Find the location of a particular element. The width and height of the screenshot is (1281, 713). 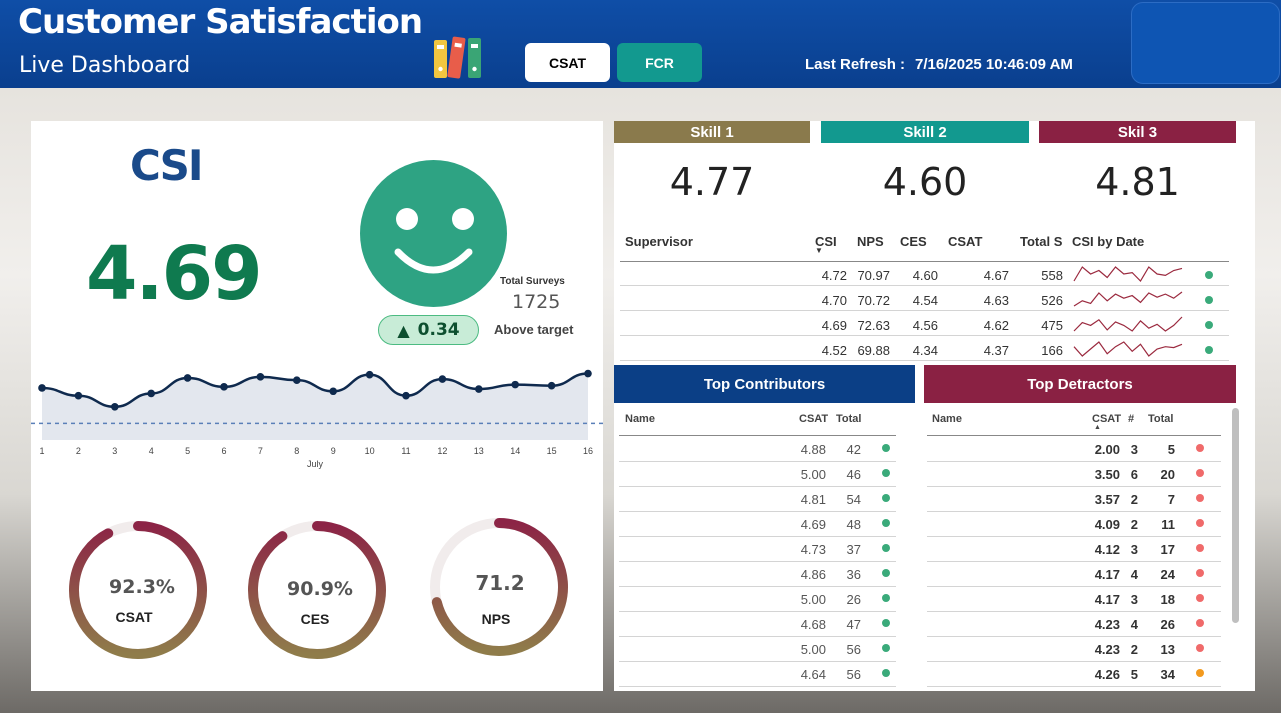

sparkline is located at coordinates (1128, 274).